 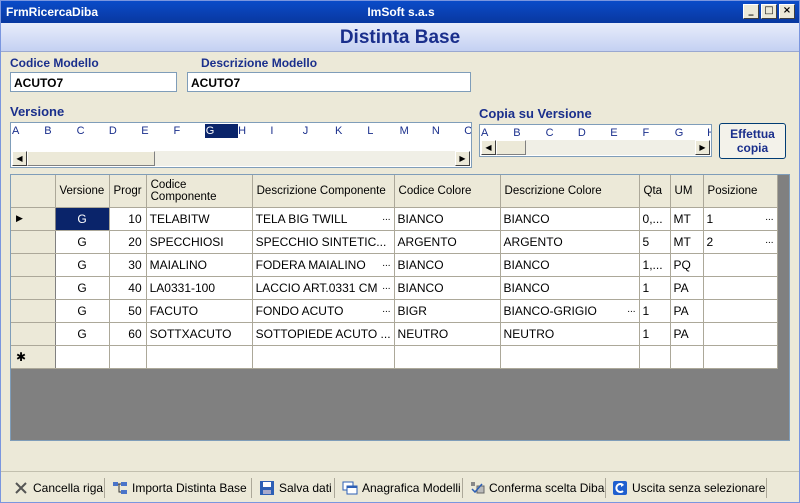 What do you see at coordinates (58, 131) in the screenshot?
I see `versione-option-b: B` at bounding box center [58, 131].